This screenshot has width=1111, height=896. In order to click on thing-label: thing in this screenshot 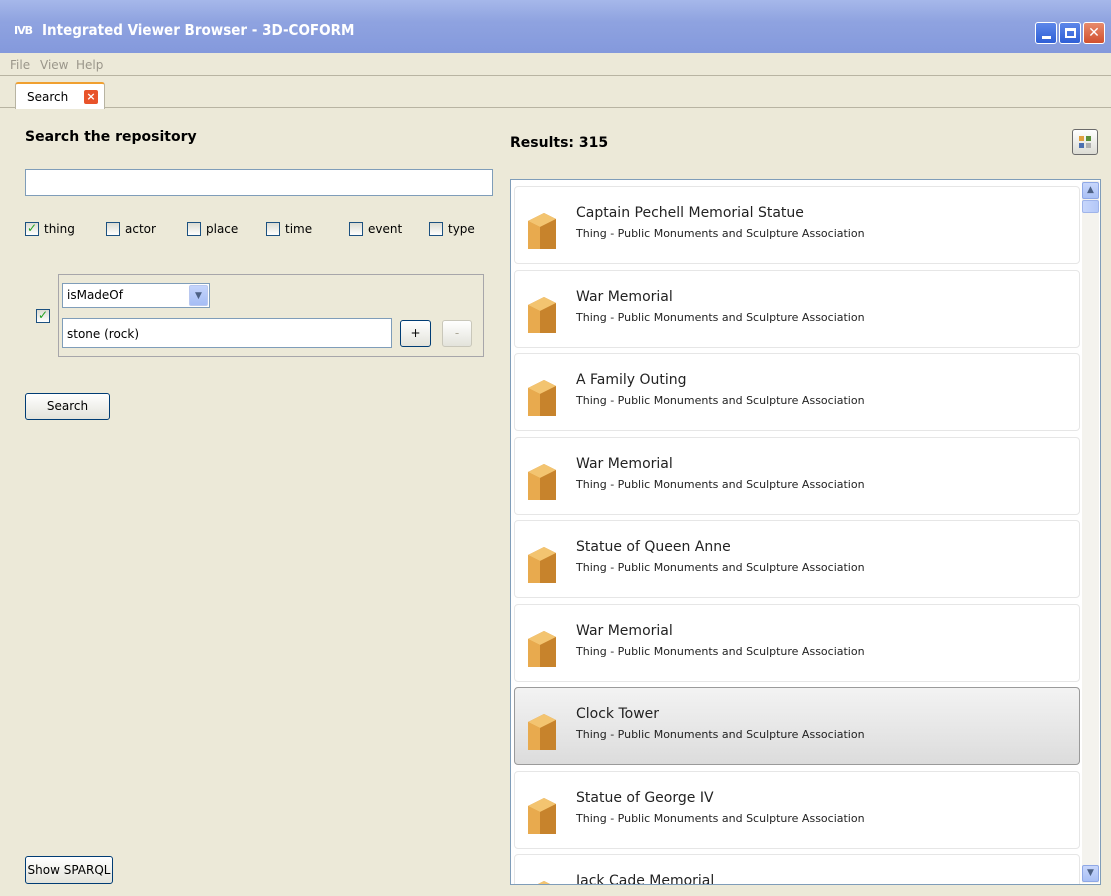, I will do `click(59, 229)`.